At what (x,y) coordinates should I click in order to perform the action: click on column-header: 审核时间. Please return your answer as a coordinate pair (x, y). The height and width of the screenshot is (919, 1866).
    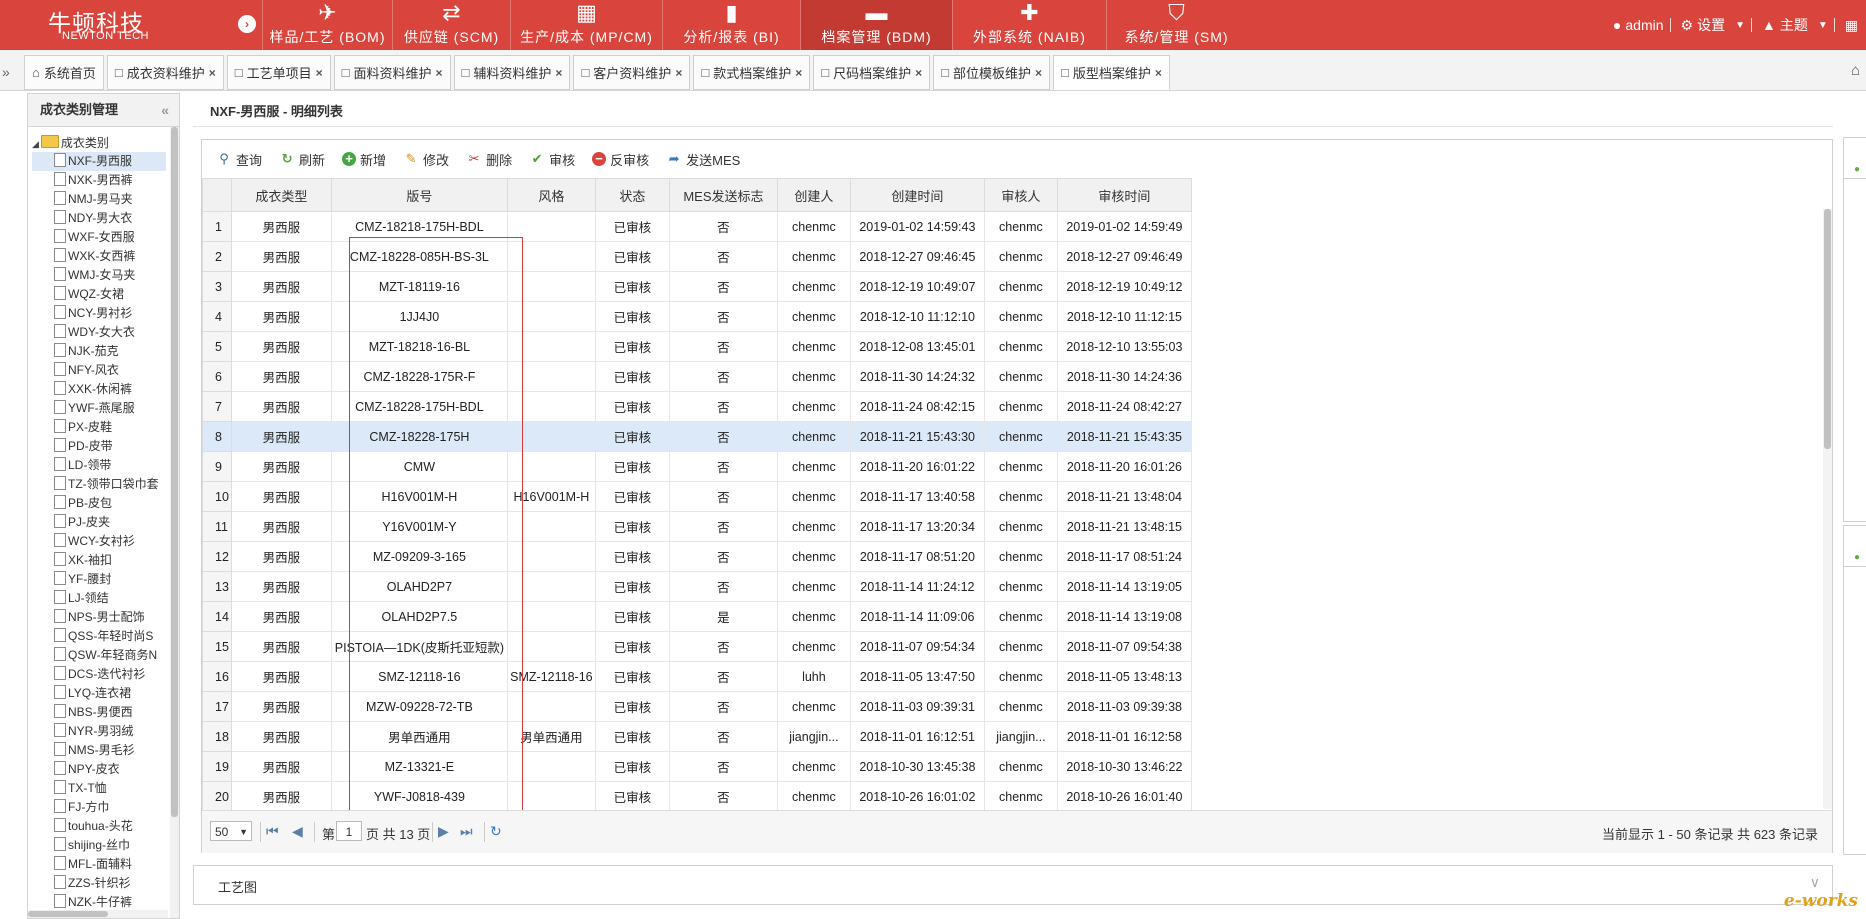
    Looking at the image, I should click on (1124, 195).